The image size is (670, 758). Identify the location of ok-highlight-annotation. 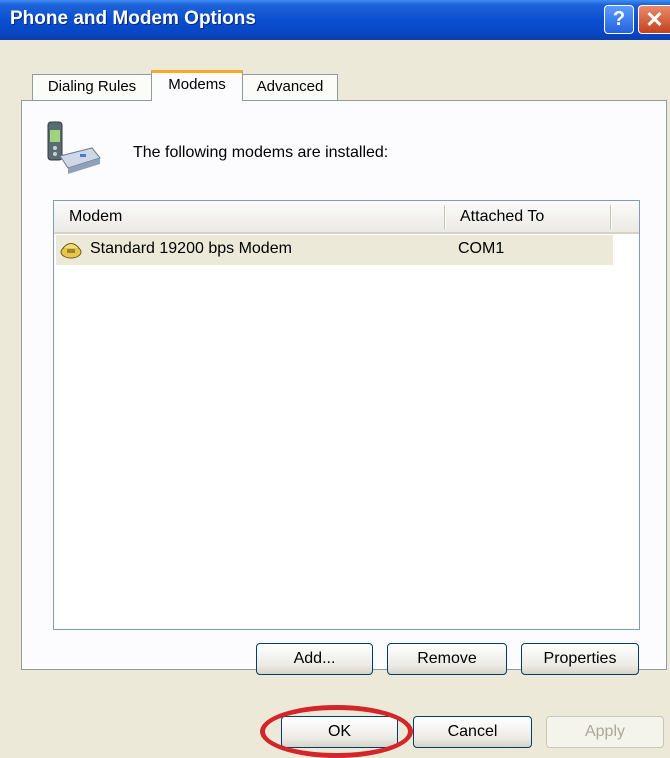
(336, 731).